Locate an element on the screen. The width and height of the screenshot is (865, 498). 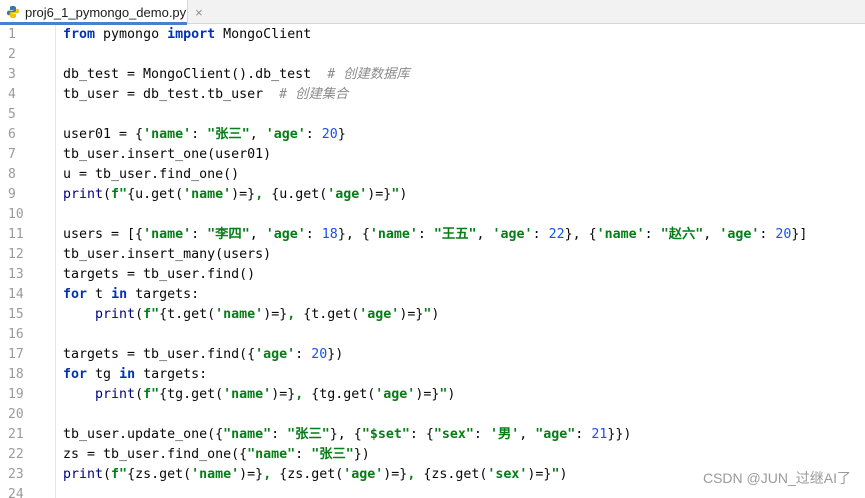
file-tab: proj6_1_pymongo_demo.py × is located at coordinates (101, 12).